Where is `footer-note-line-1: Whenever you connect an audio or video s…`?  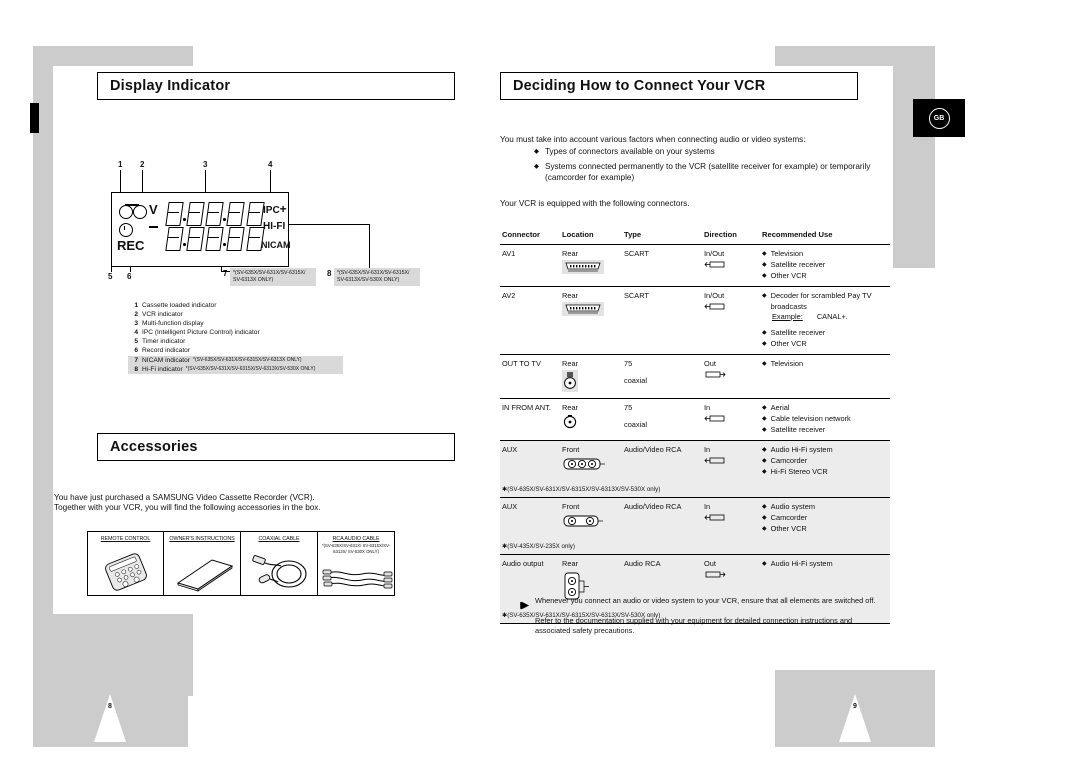 footer-note-line-1: Whenever you connect an audio or video s… is located at coordinates (705, 600).